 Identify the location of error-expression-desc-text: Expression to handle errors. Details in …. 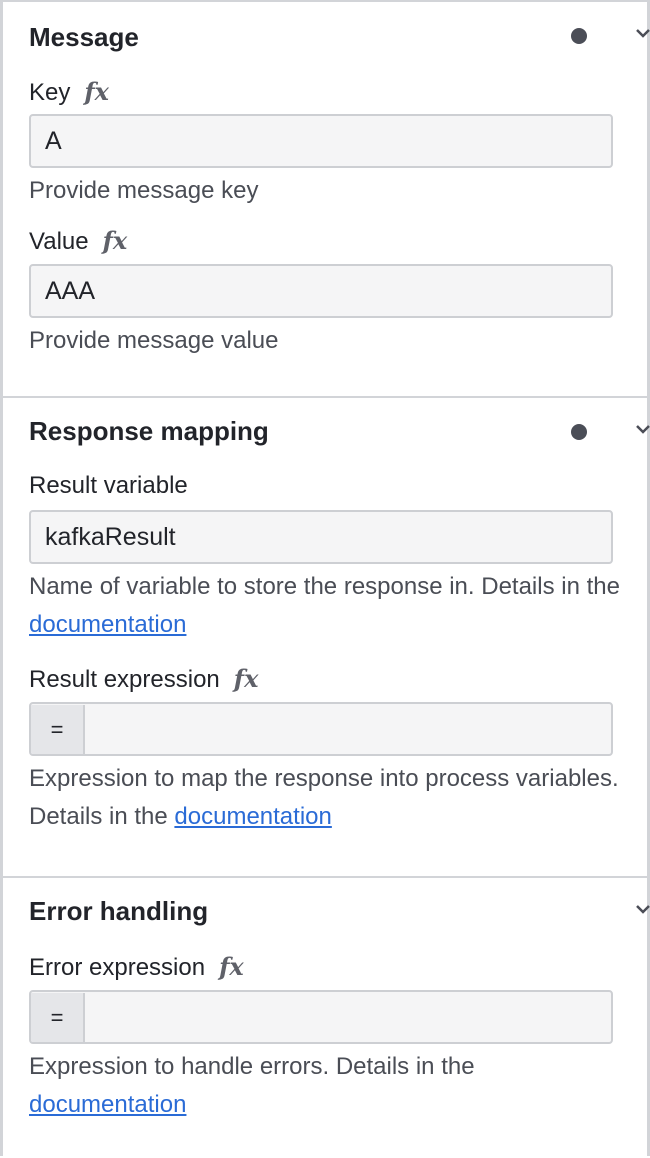
(252, 1066).